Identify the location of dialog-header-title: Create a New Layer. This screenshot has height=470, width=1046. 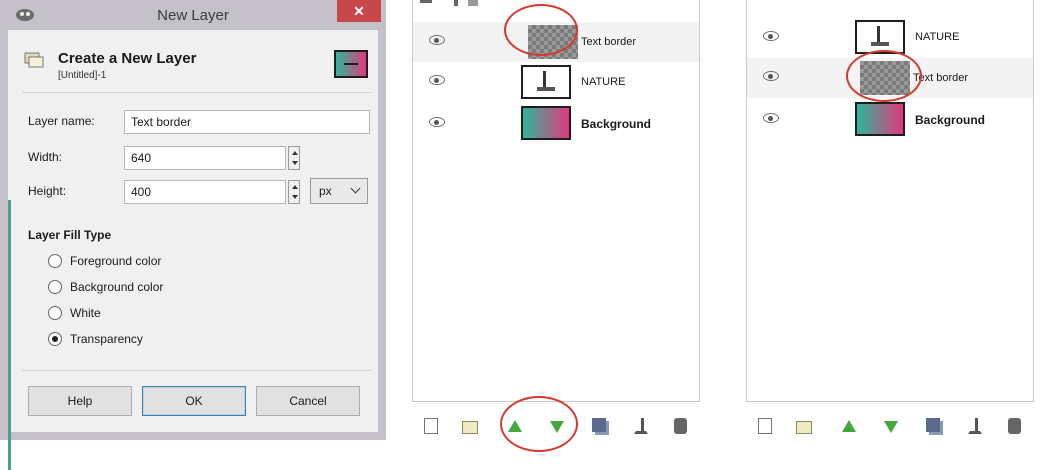
(127, 58).